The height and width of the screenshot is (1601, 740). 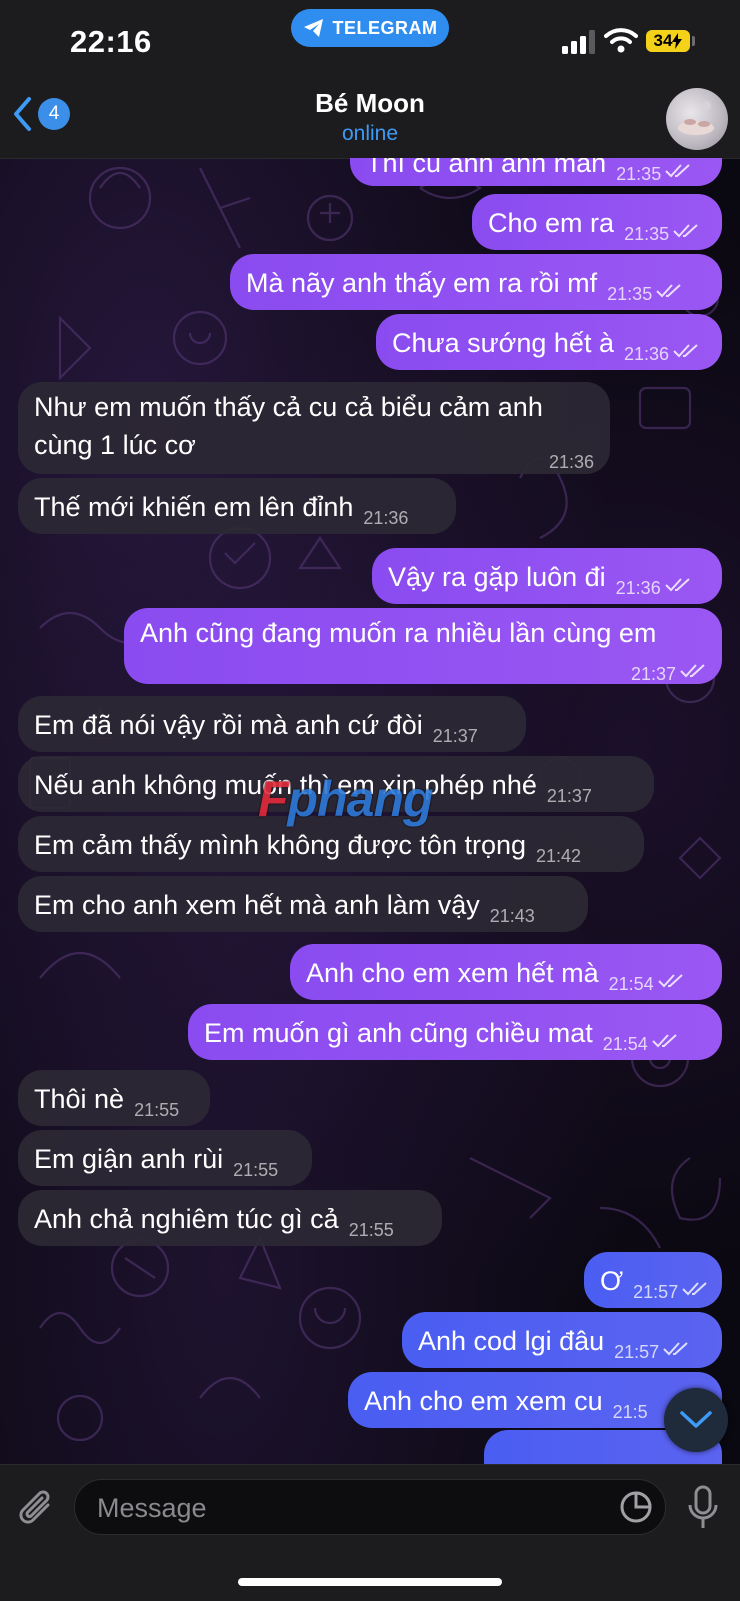 I want to click on watermark-red: F, so click(x=273, y=799).